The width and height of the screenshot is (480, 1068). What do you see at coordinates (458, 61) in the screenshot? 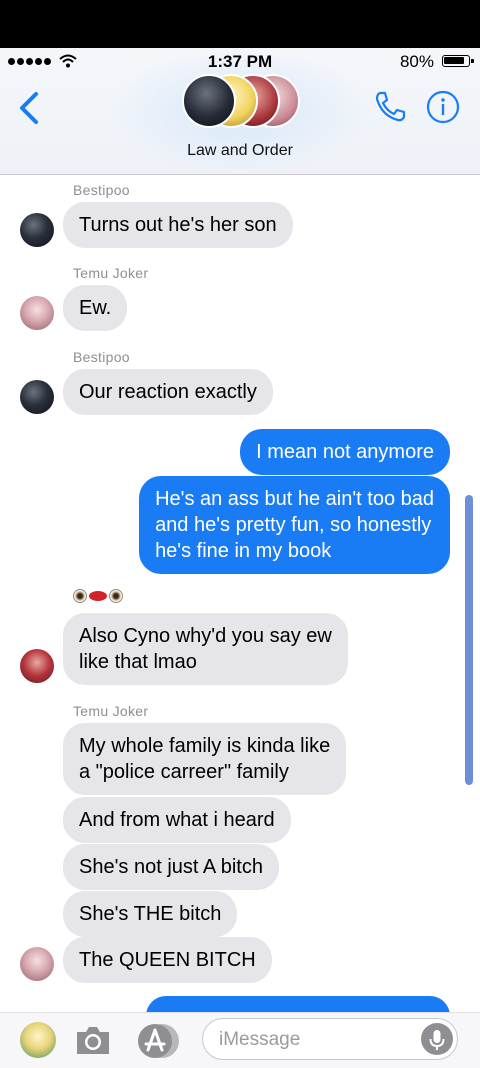
I see `battery-icon` at bounding box center [458, 61].